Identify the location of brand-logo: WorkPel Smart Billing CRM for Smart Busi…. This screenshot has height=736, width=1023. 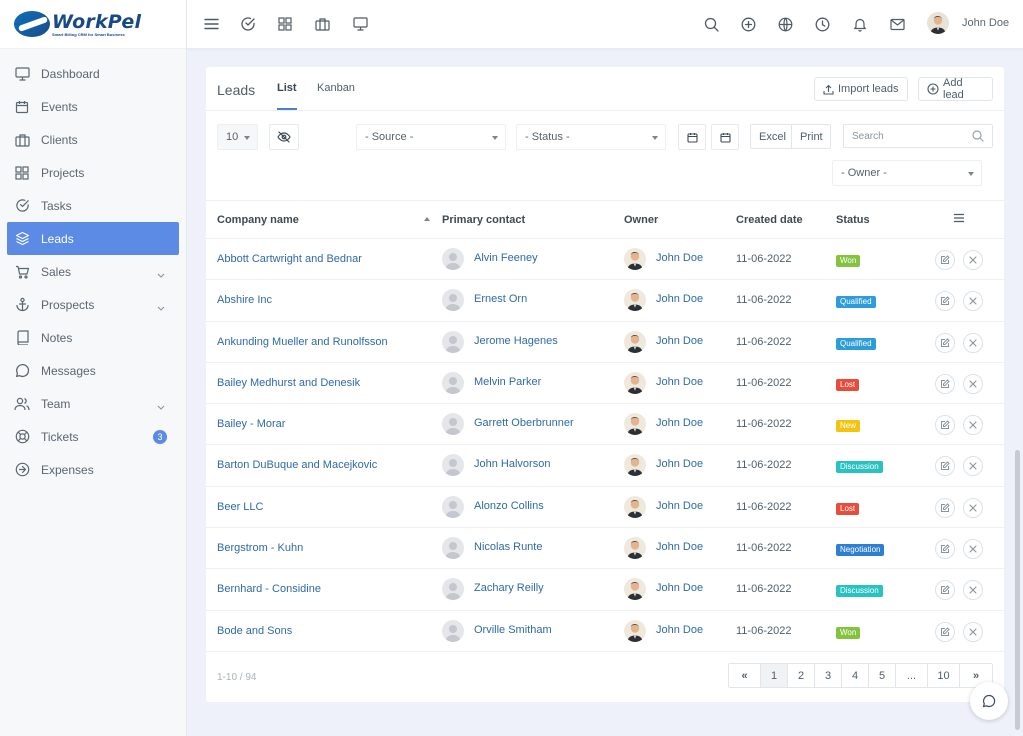
(93, 24).